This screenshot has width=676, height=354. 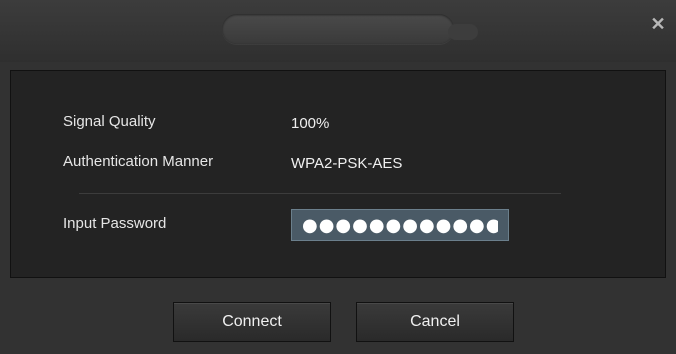 I want to click on connect-button: Connect, so click(x=252, y=322).